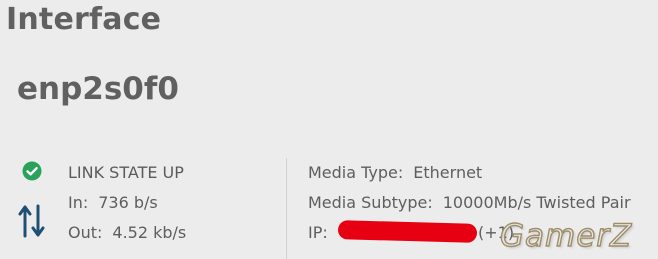 This screenshot has width=658, height=259. What do you see at coordinates (31, 221) in the screenshot?
I see `arrows-up-down-icon` at bounding box center [31, 221].